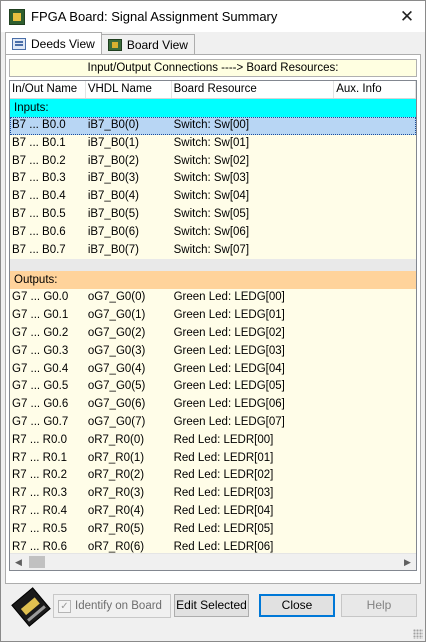 The height and width of the screenshot is (642, 426). I want to click on vhdl-name-cell: oR7_R0(3), so click(116, 493).